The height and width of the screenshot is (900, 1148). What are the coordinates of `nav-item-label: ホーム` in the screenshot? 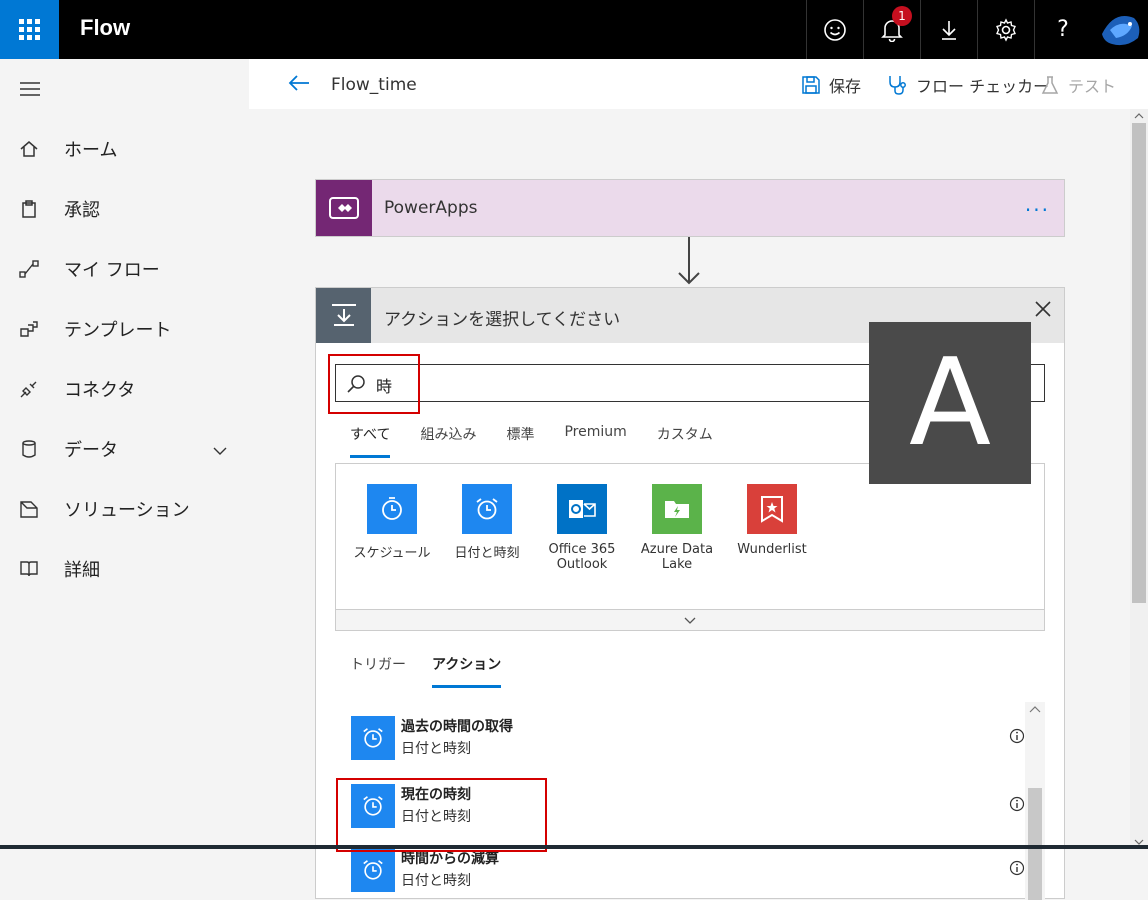 It's located at (91, 150).